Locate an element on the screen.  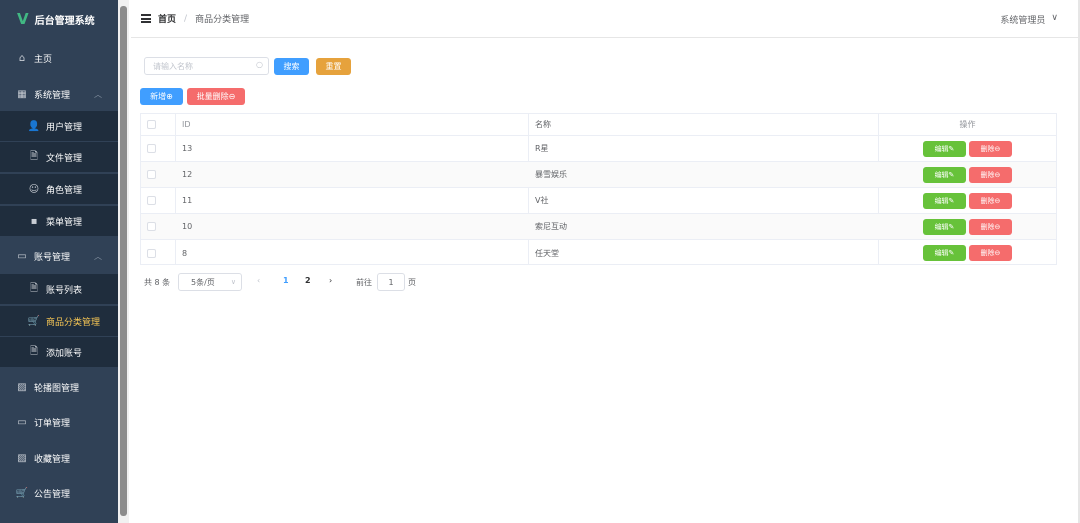
user-dropdown: 系统管理员 ∨ is located at coordinates (1029, 19).